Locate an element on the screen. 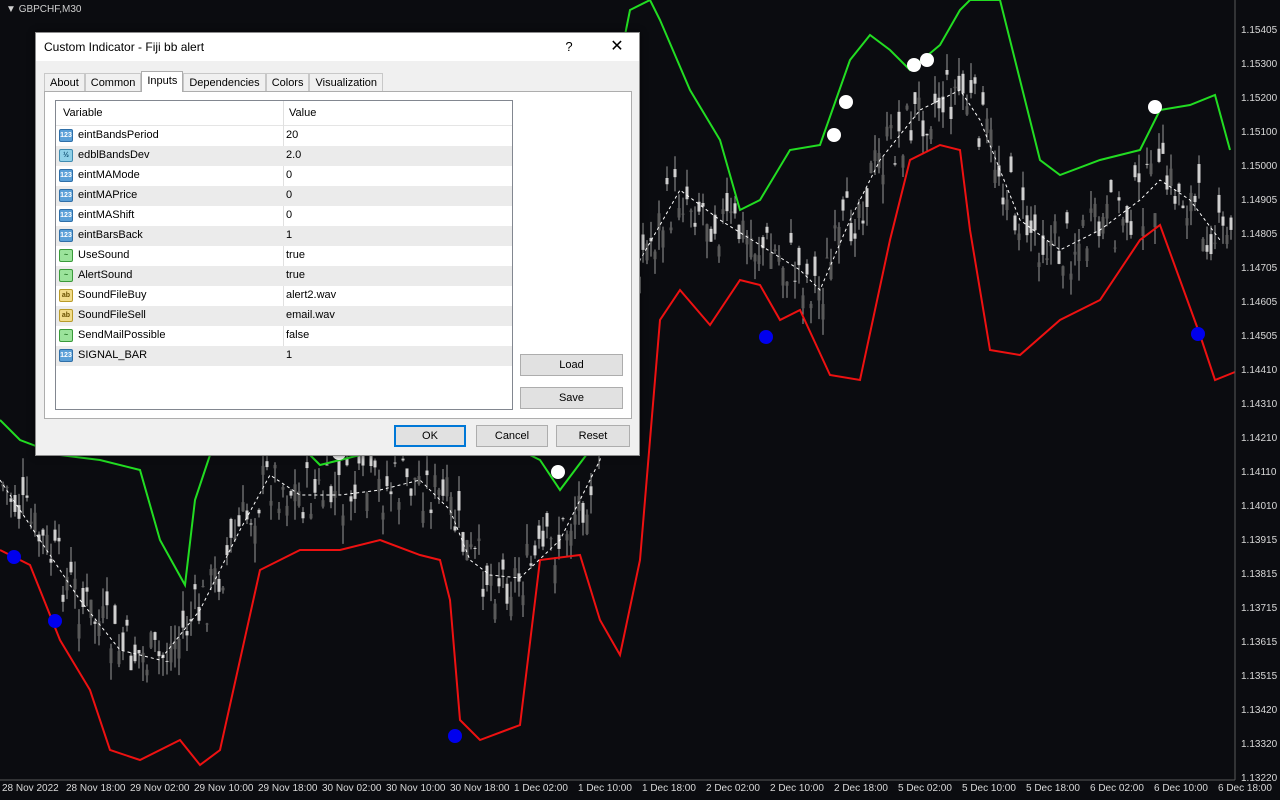  chart-menu-icon: ▼ is located at coordinates (12, 9).